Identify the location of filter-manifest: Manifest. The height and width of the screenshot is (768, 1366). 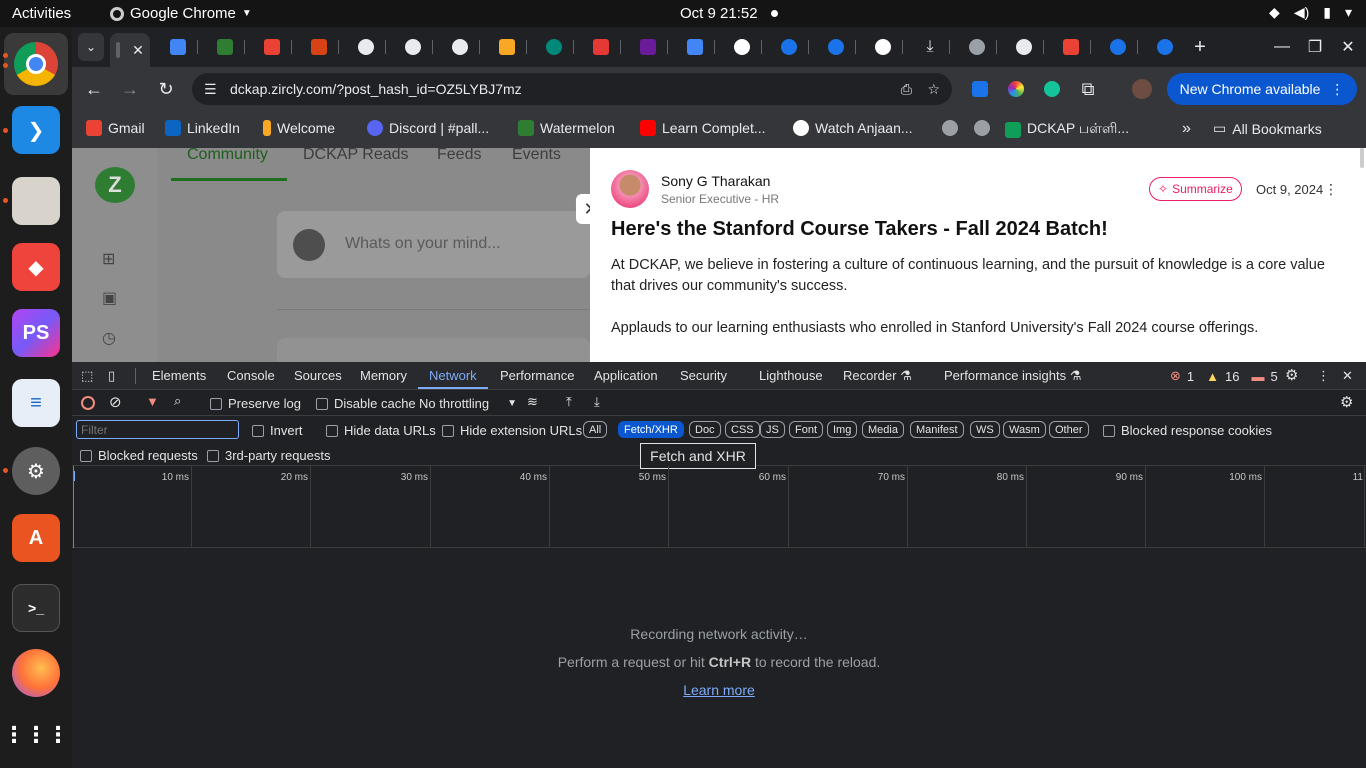
(937, 429).